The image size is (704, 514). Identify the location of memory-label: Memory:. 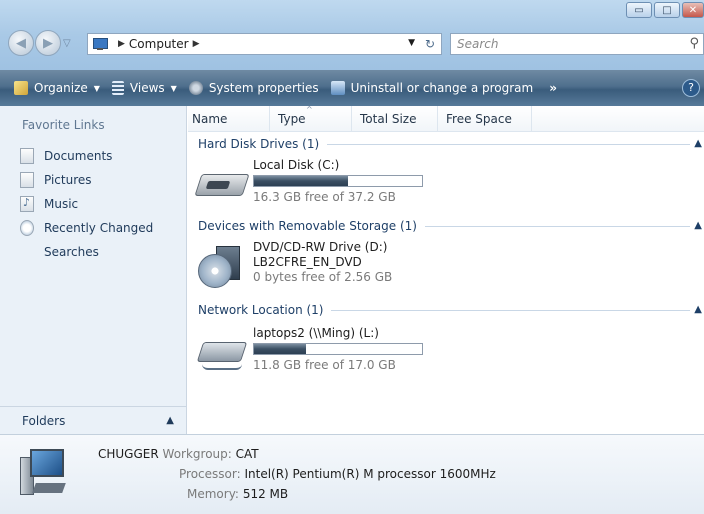
(213, 494).